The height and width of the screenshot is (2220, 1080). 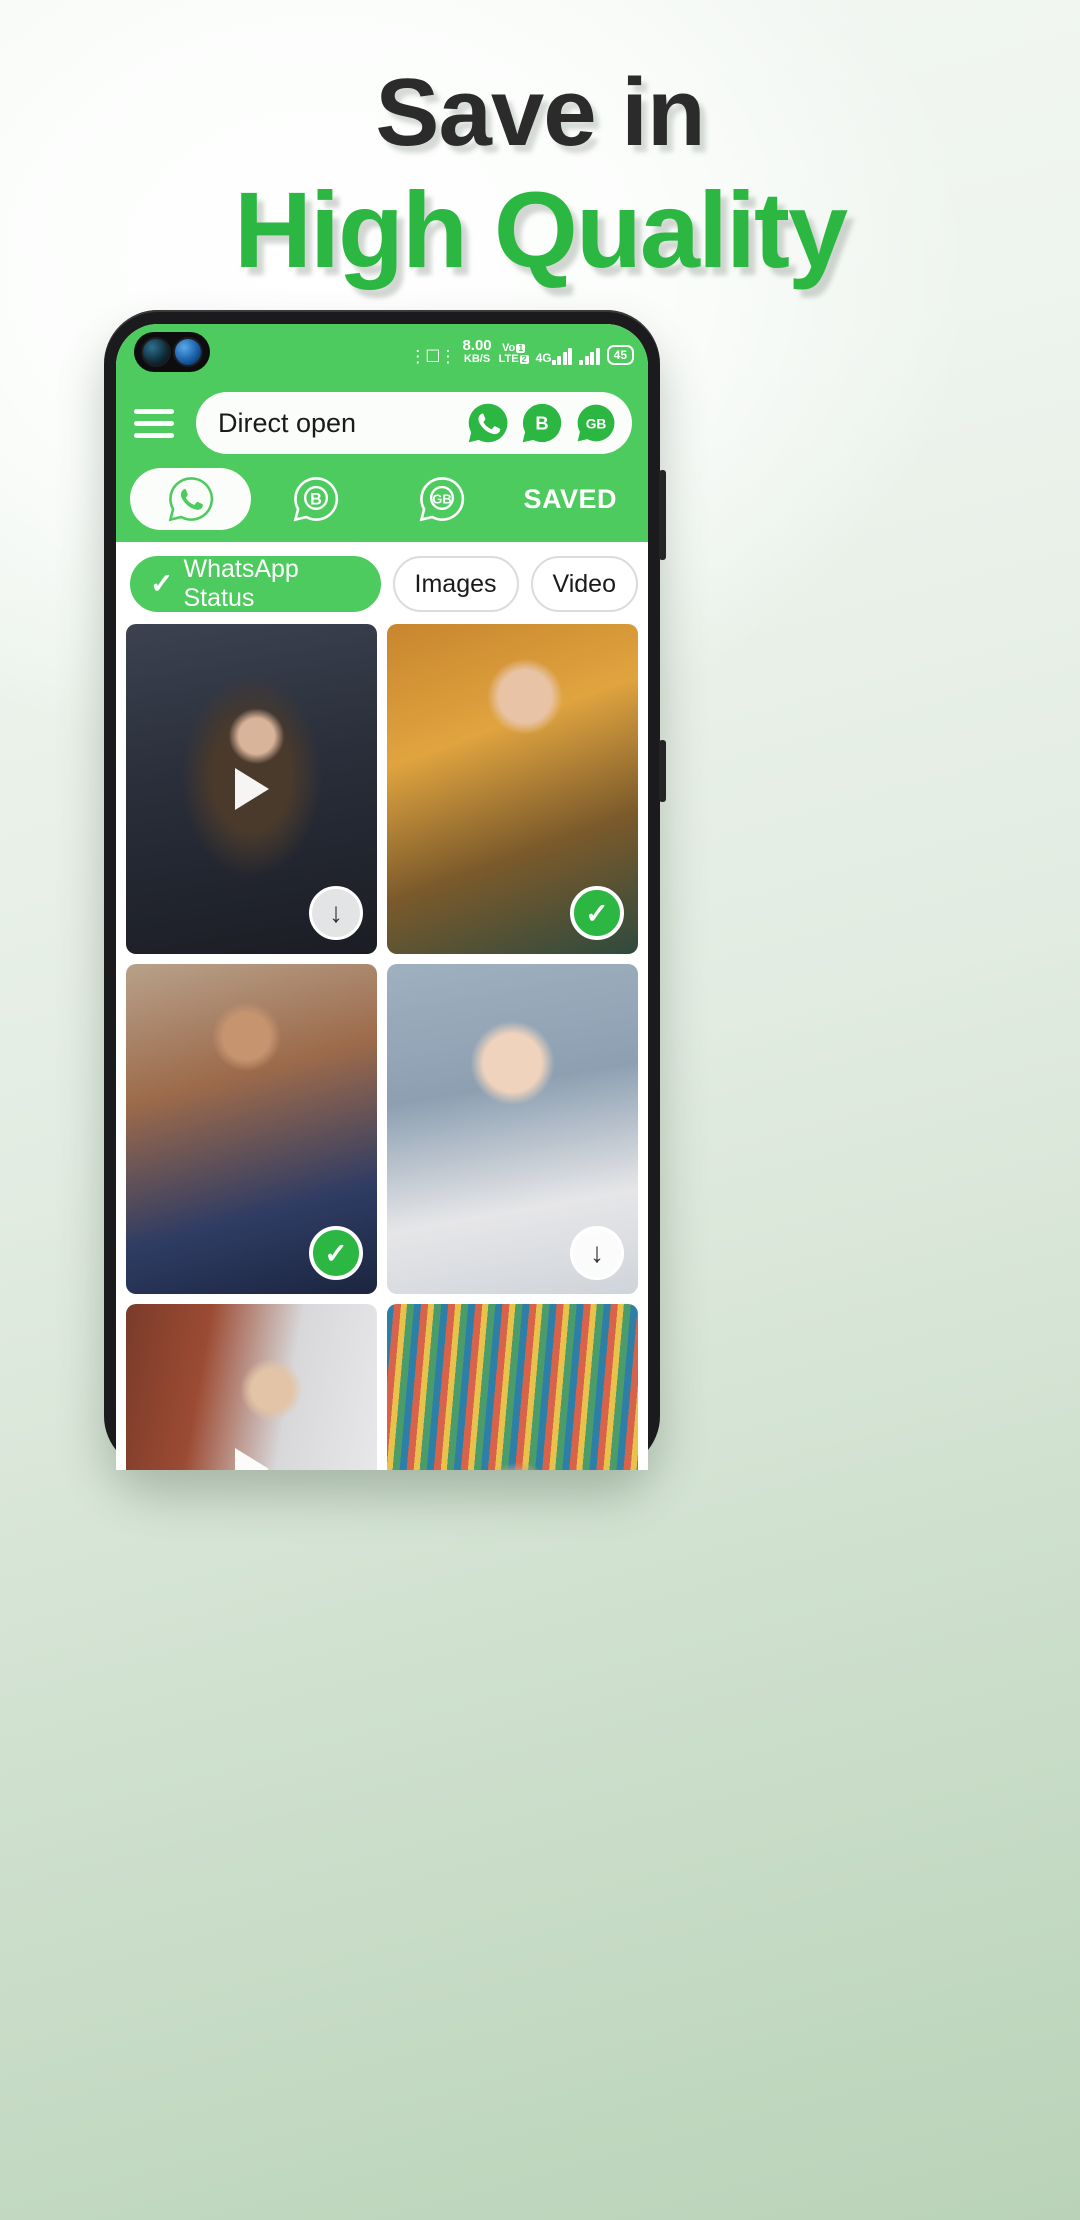 What do you see at coordinates (570, 499) in the screenshot?
I see `tab-saved: SAVED` at bounding box center [570, 499].